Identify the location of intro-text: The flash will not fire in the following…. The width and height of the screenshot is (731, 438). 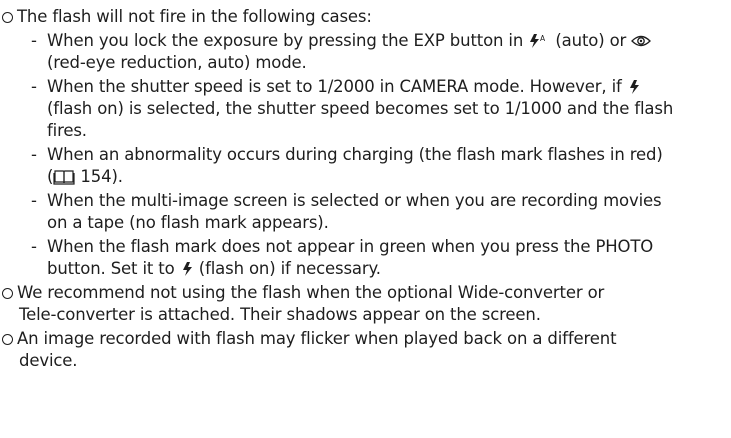
(194, 16).